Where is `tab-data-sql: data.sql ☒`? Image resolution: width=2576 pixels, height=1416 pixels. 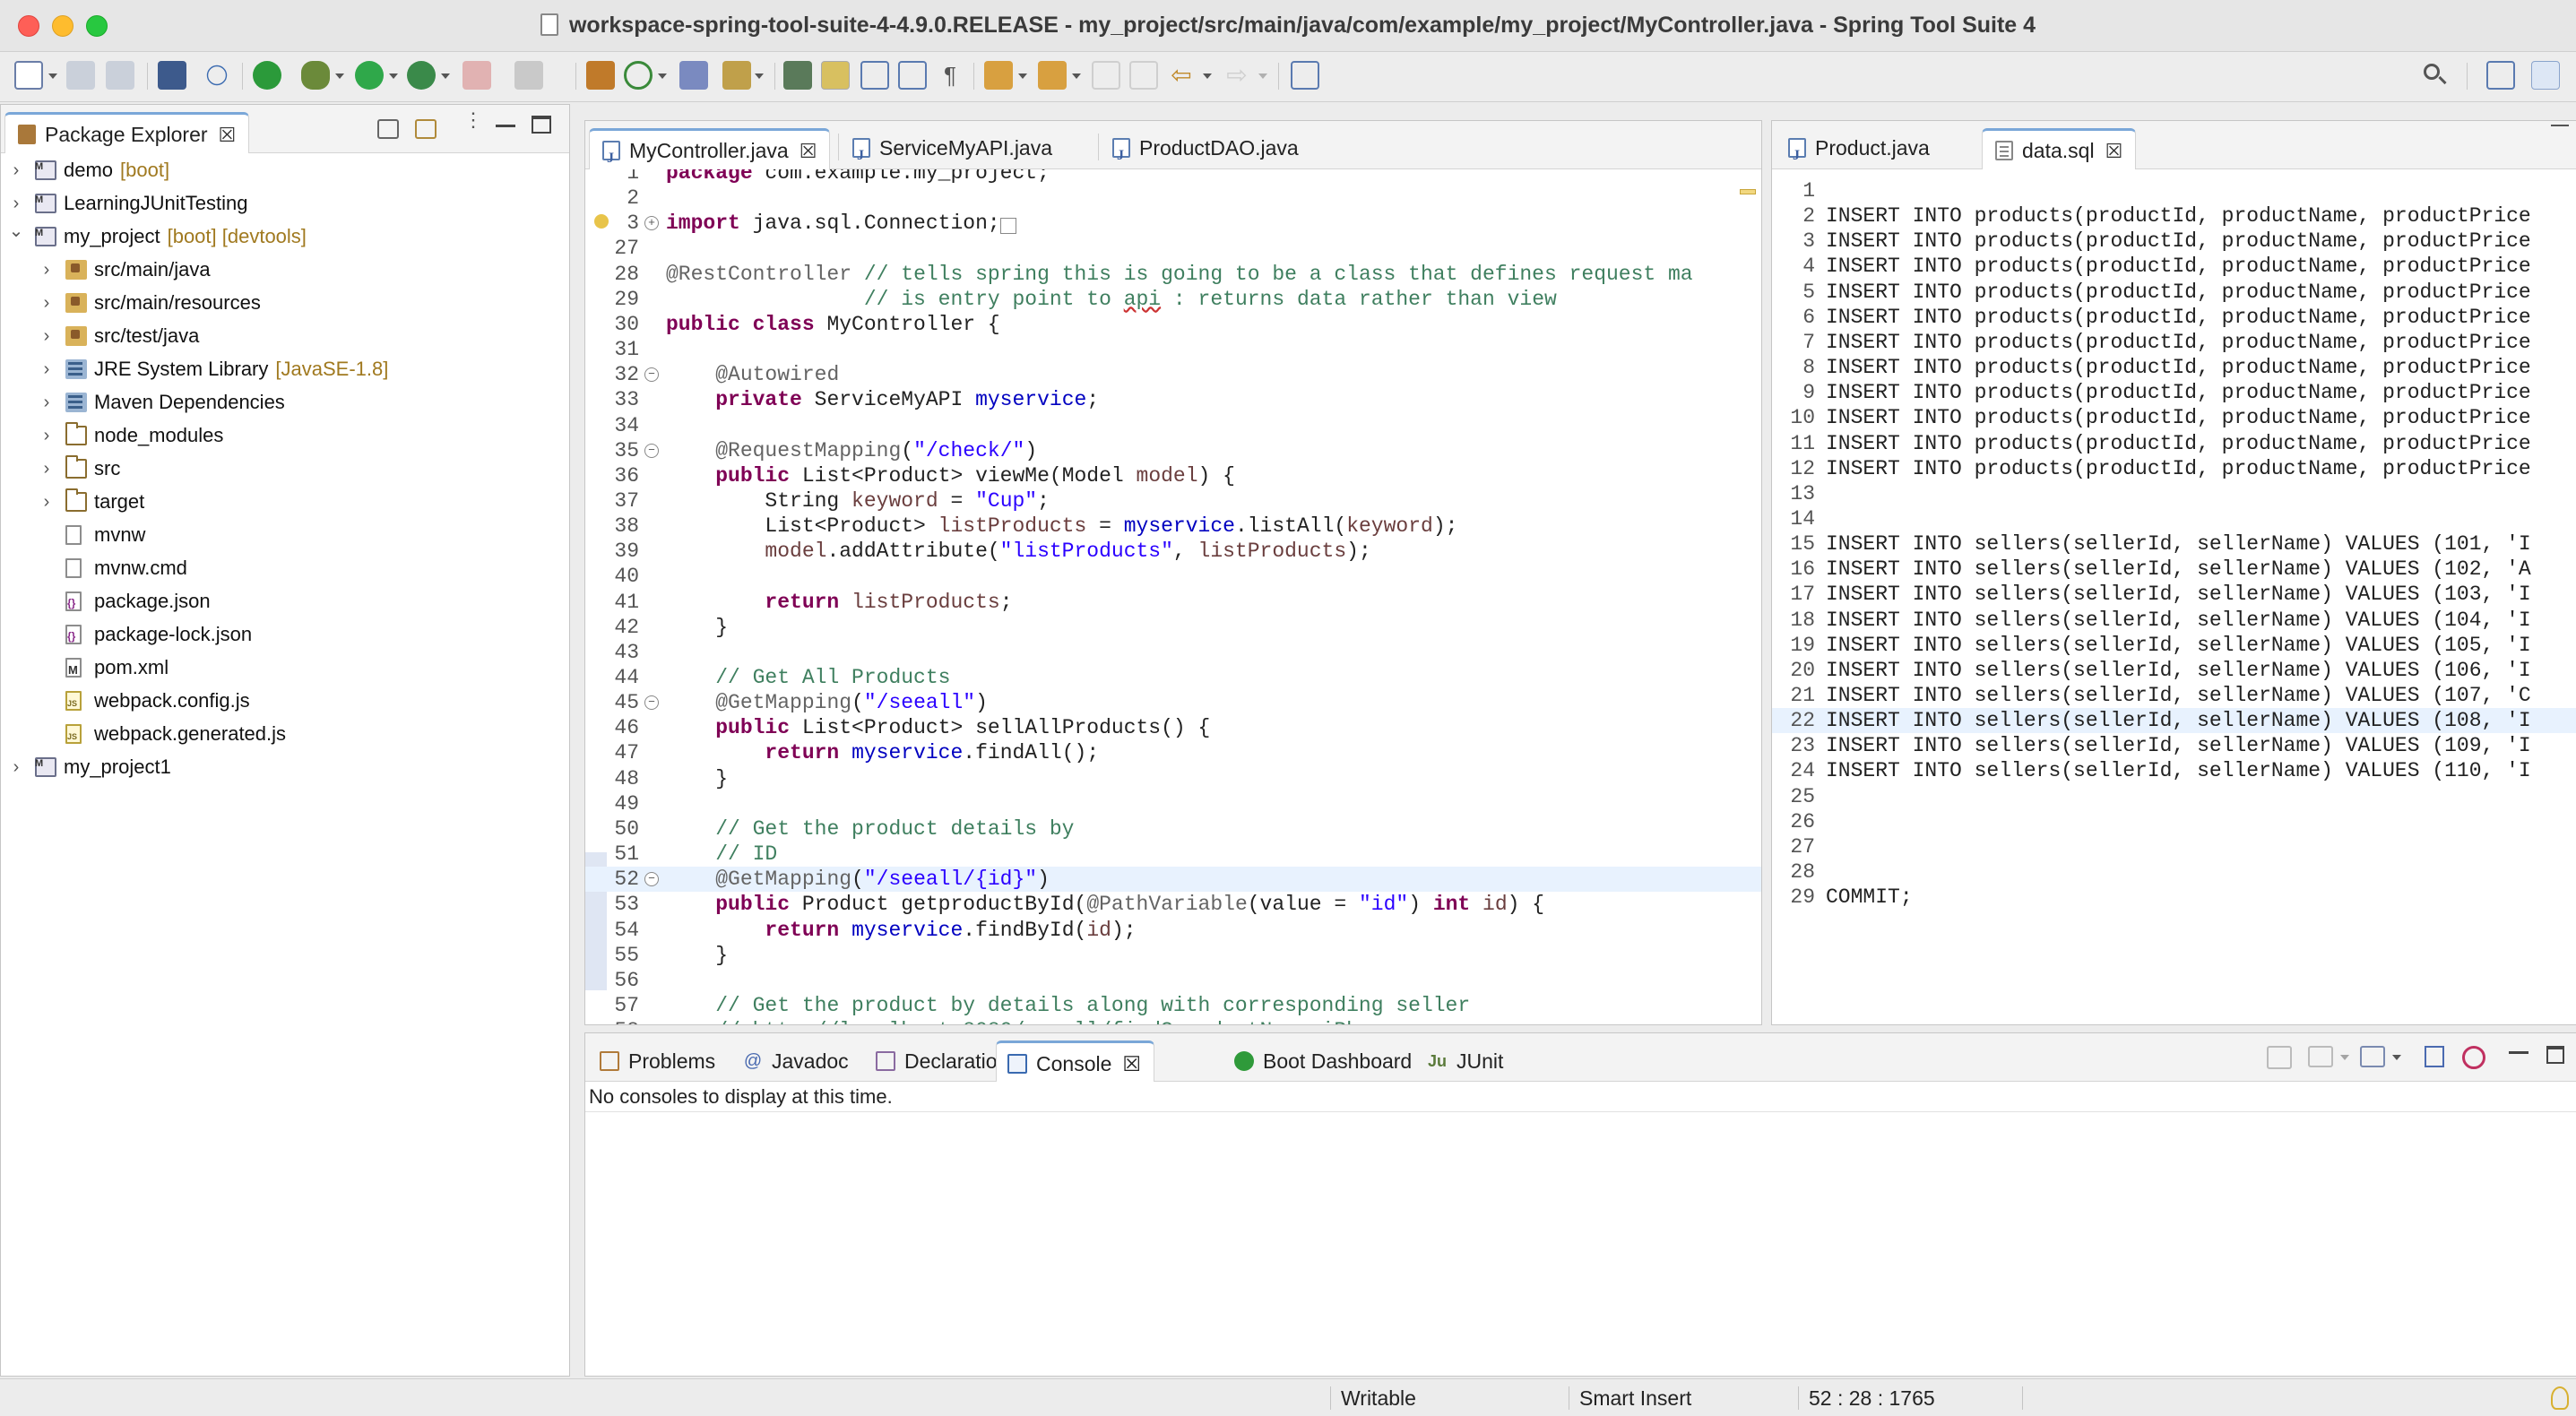 tab-data-sql: data.sql ☒ is located at coordinates (2059, 149).